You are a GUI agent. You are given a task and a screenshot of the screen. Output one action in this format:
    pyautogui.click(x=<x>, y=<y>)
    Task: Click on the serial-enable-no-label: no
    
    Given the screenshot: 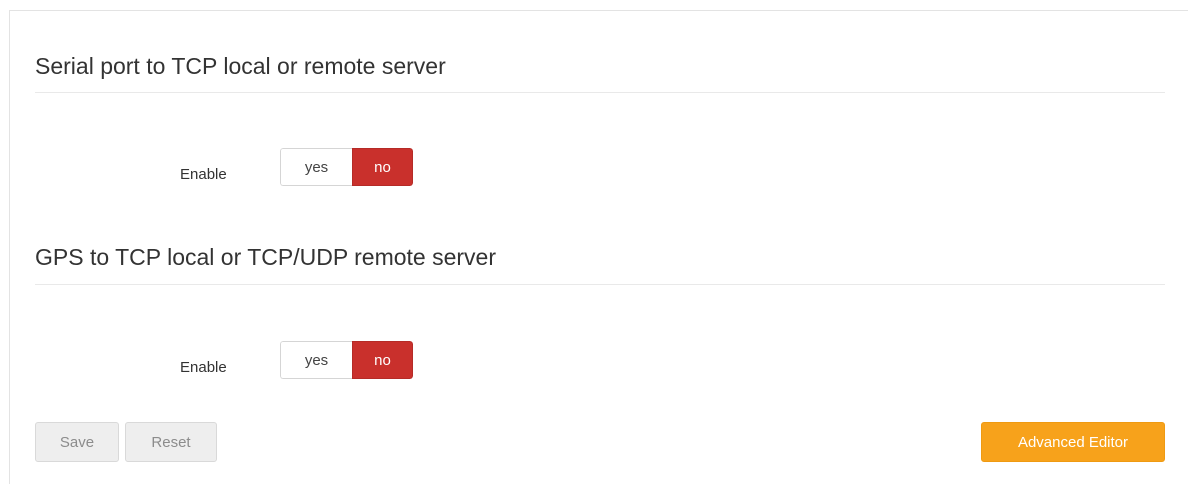 What is the action you would take?
    pyautogui.click(x=382, y=167)
    